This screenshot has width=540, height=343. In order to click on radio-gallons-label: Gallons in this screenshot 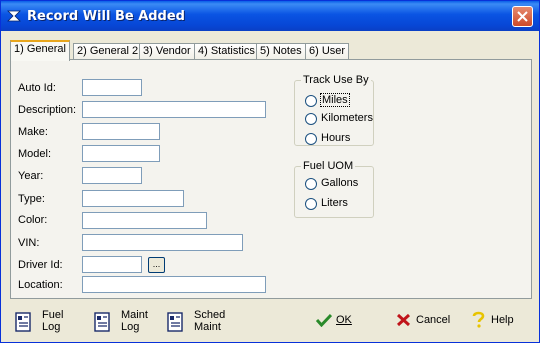, I will do `click(340, 183)`.